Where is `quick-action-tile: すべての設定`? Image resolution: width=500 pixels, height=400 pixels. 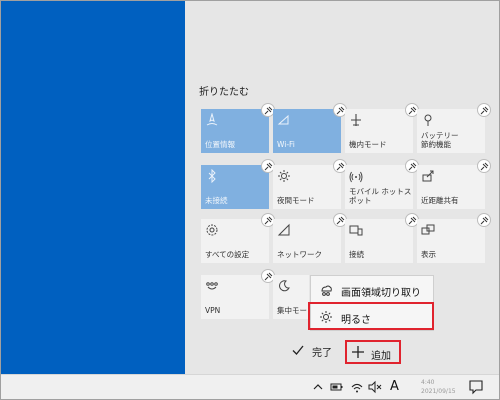
quick-action-tile: すべての設定 is located at coordinates (238, 238).